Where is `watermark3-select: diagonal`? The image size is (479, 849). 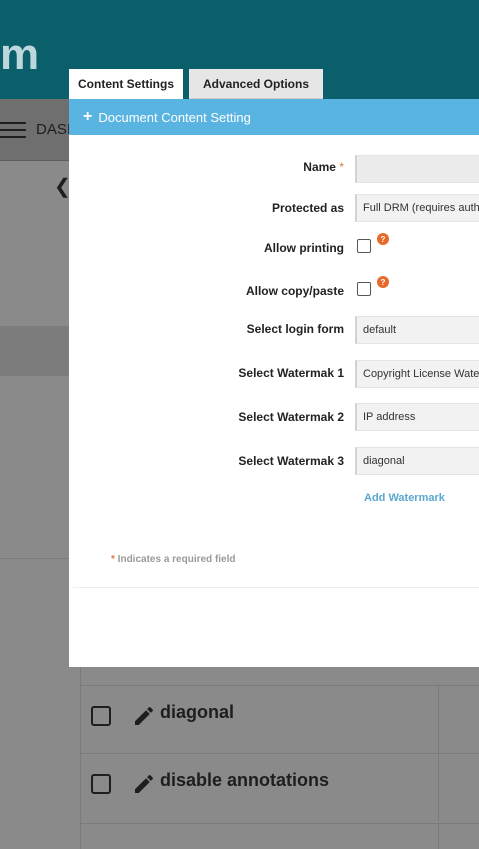
watermark3-select: diagonal is located at coordinates (417, 461).